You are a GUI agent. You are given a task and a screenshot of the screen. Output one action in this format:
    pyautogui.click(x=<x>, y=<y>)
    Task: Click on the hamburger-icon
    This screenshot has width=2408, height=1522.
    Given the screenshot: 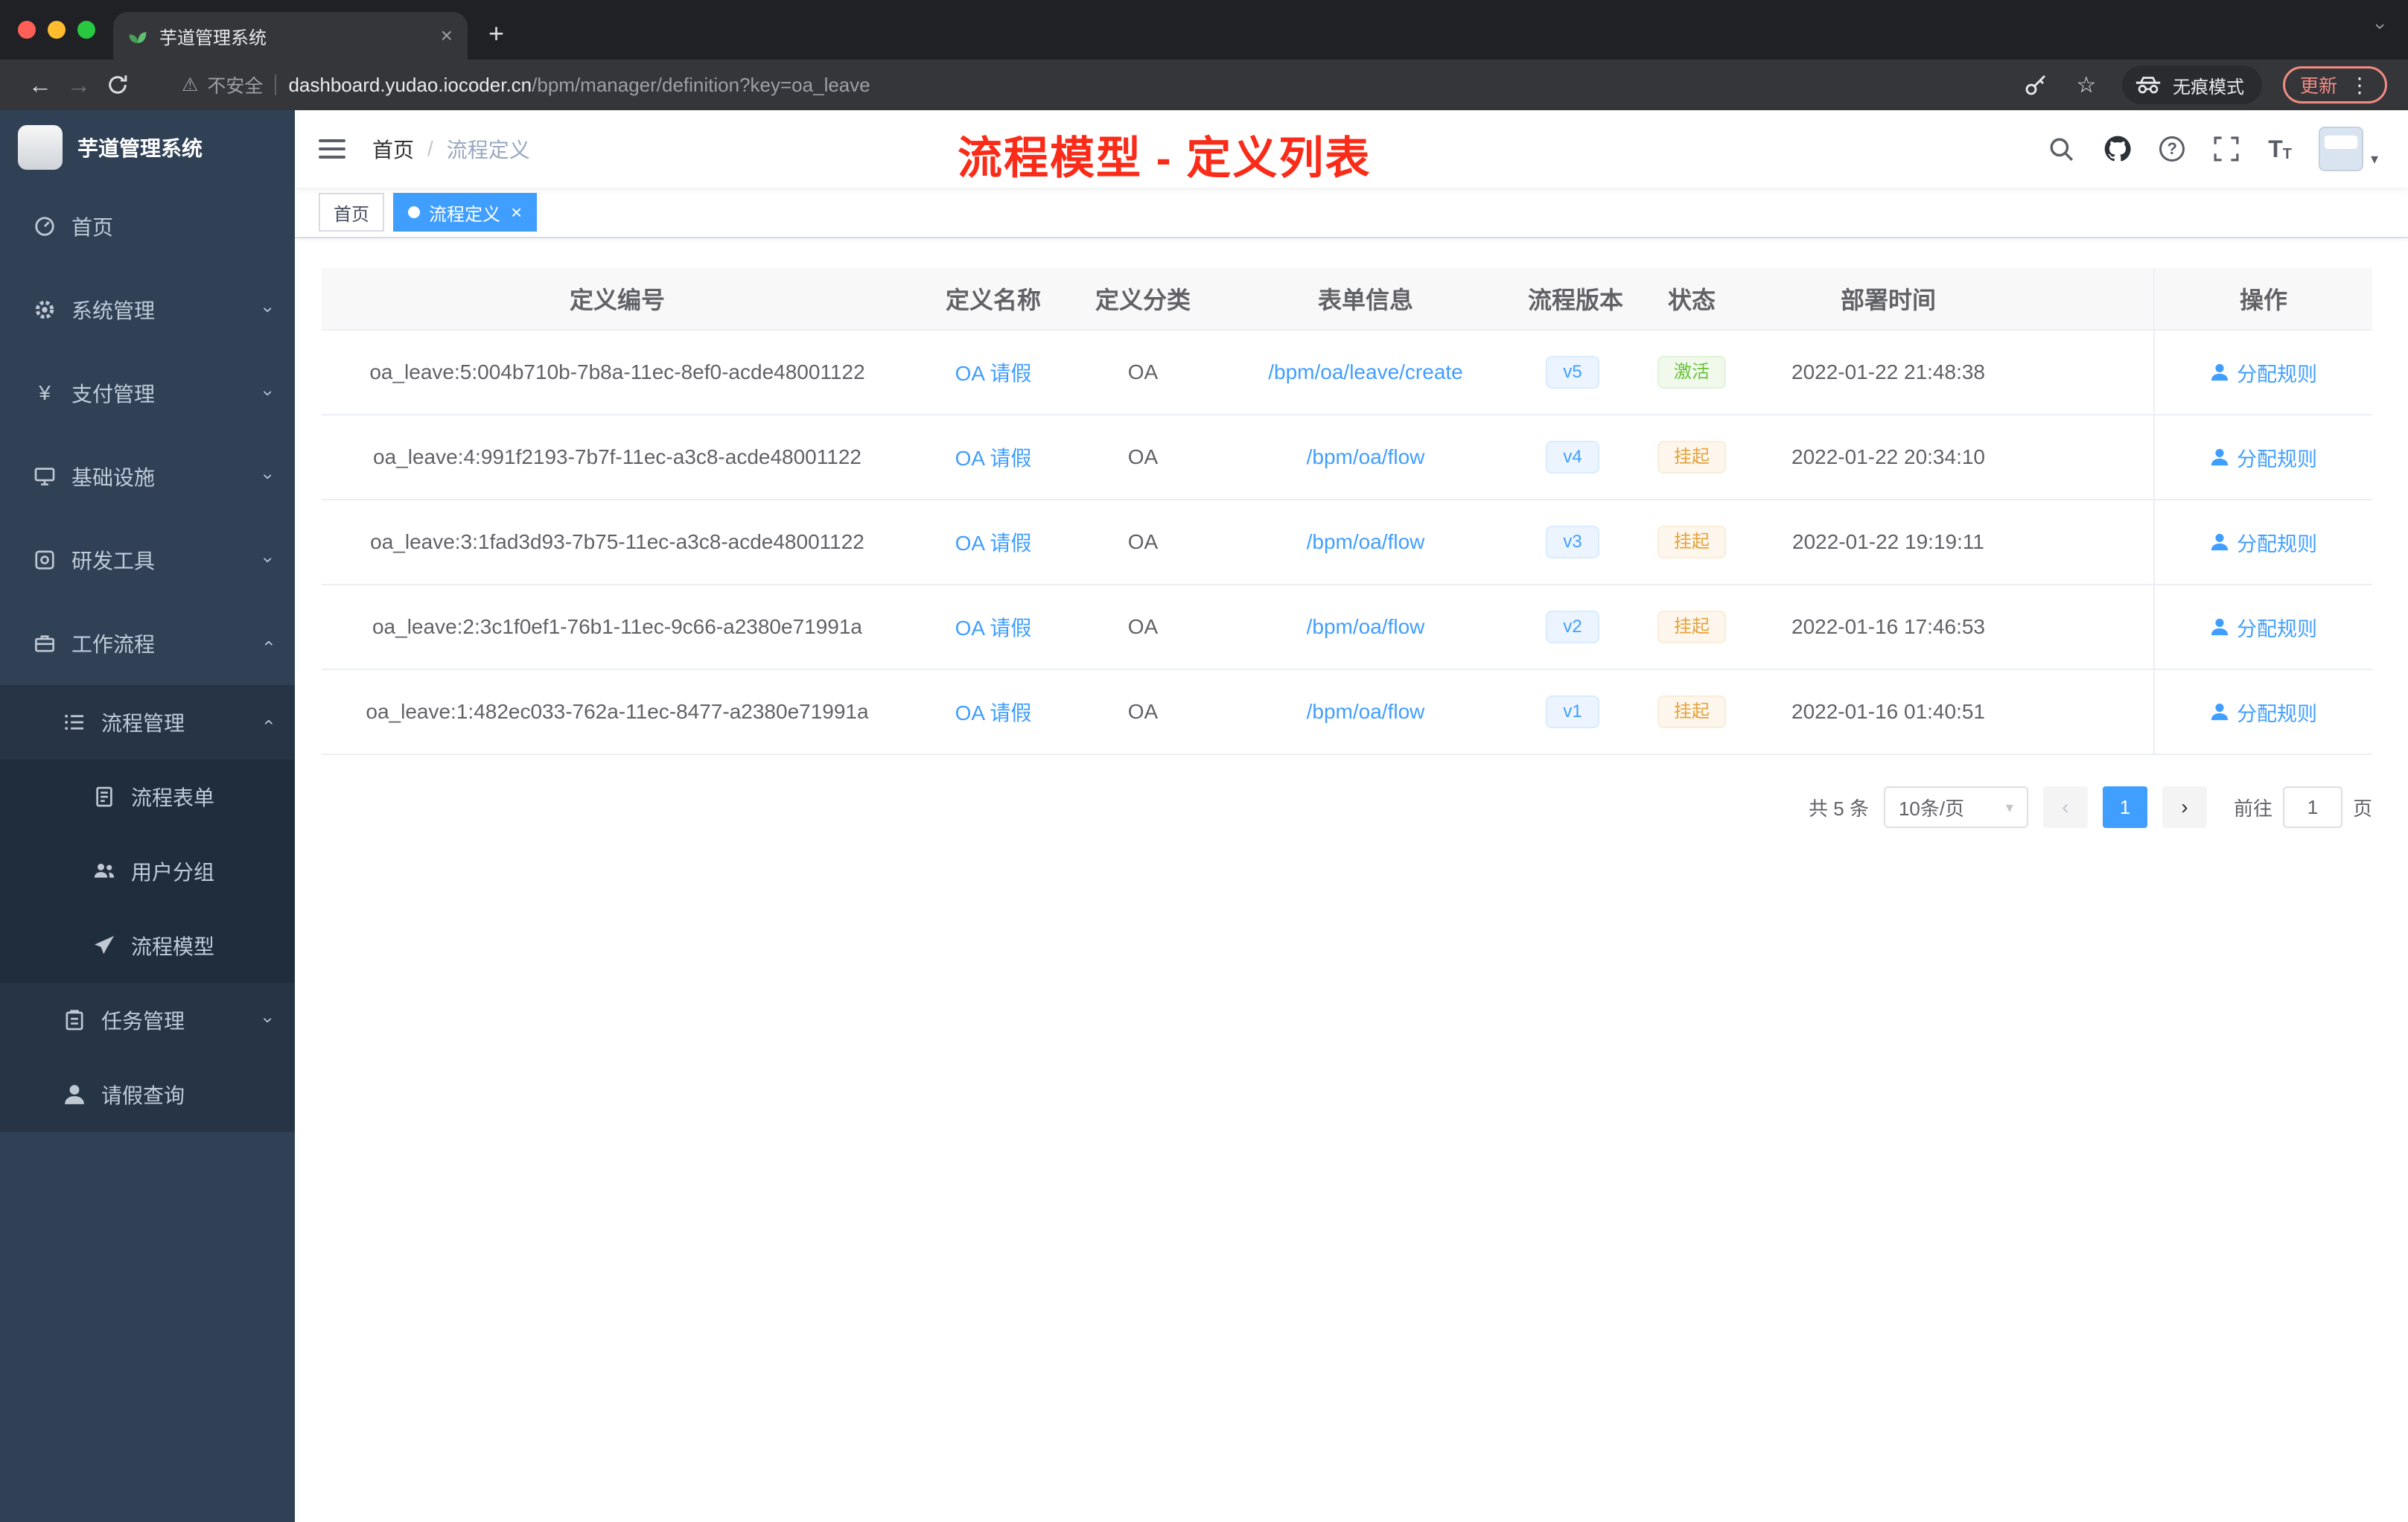 What is the action you would take?
    pyautogui.click(x=332, y=149)
    